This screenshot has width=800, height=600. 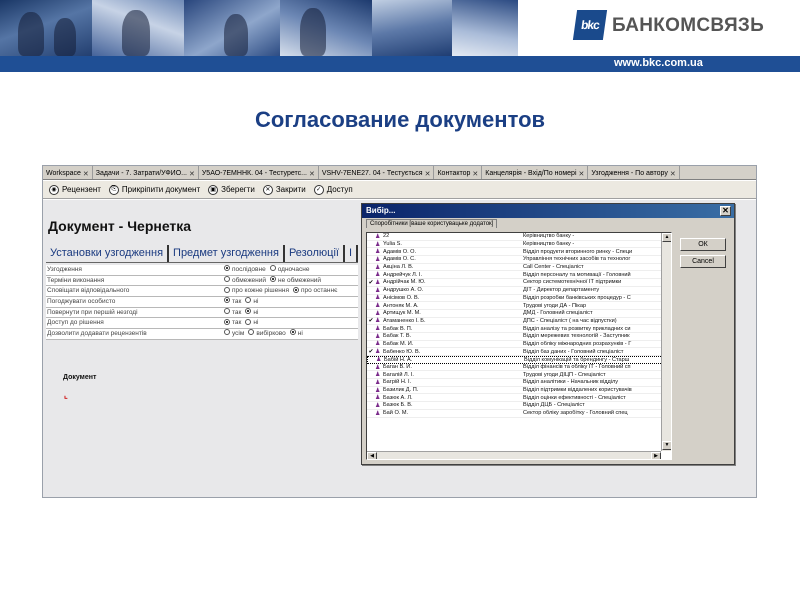 I want to click on radio-option: про останнє, so click(x=314, y=290).